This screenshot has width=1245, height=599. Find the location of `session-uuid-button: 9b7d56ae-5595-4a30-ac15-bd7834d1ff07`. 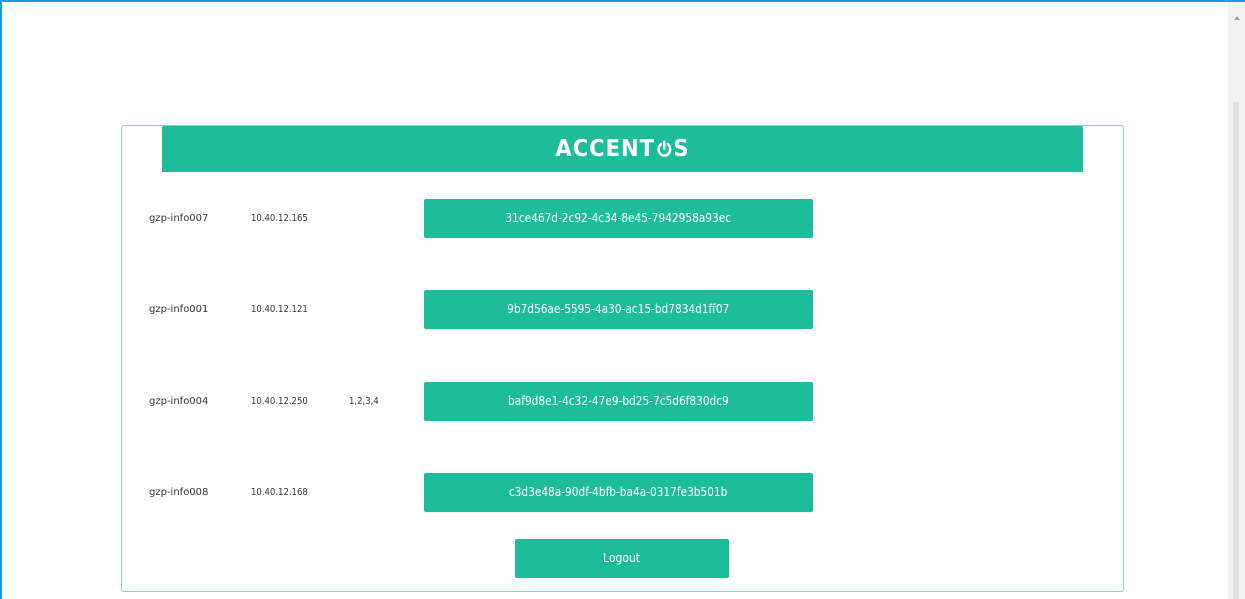

session-uuid-button: 9b7d56ae-5595-4a30-ac15-bd7834d1ff07 is located at coordinates (618, 309).